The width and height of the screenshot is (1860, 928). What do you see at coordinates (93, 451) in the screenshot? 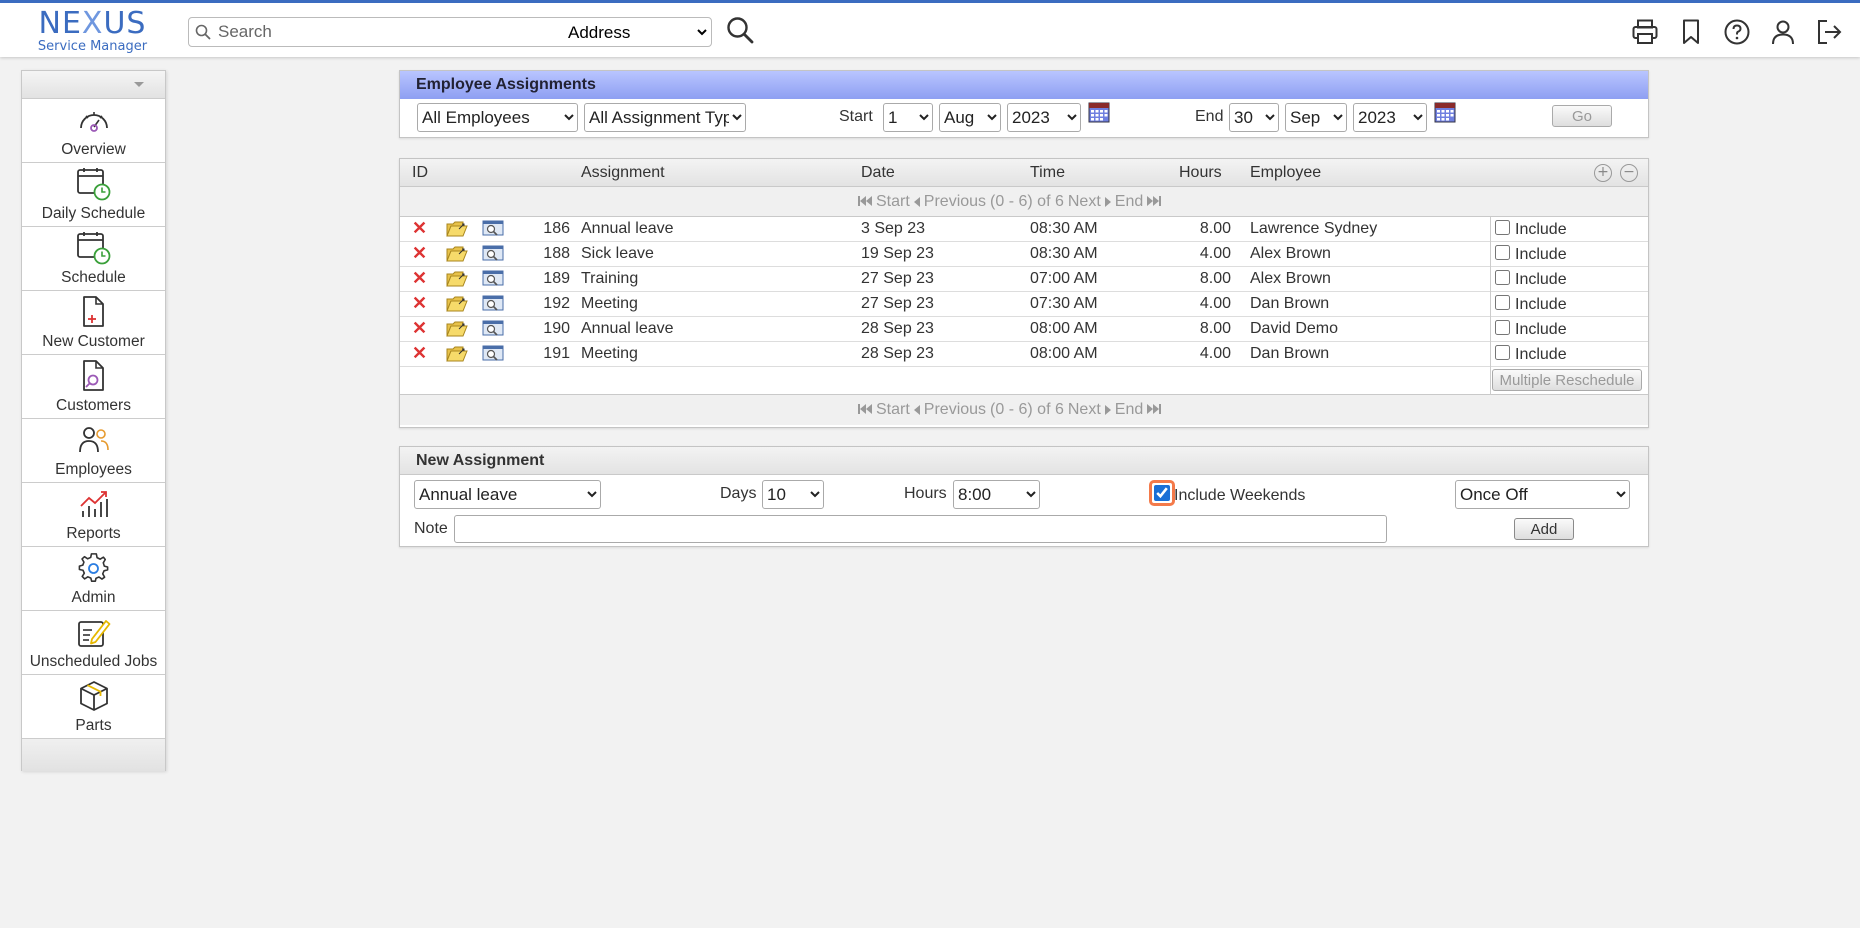
I see `sidebar-item-employees: Employees` at bounding box center [93, 451].